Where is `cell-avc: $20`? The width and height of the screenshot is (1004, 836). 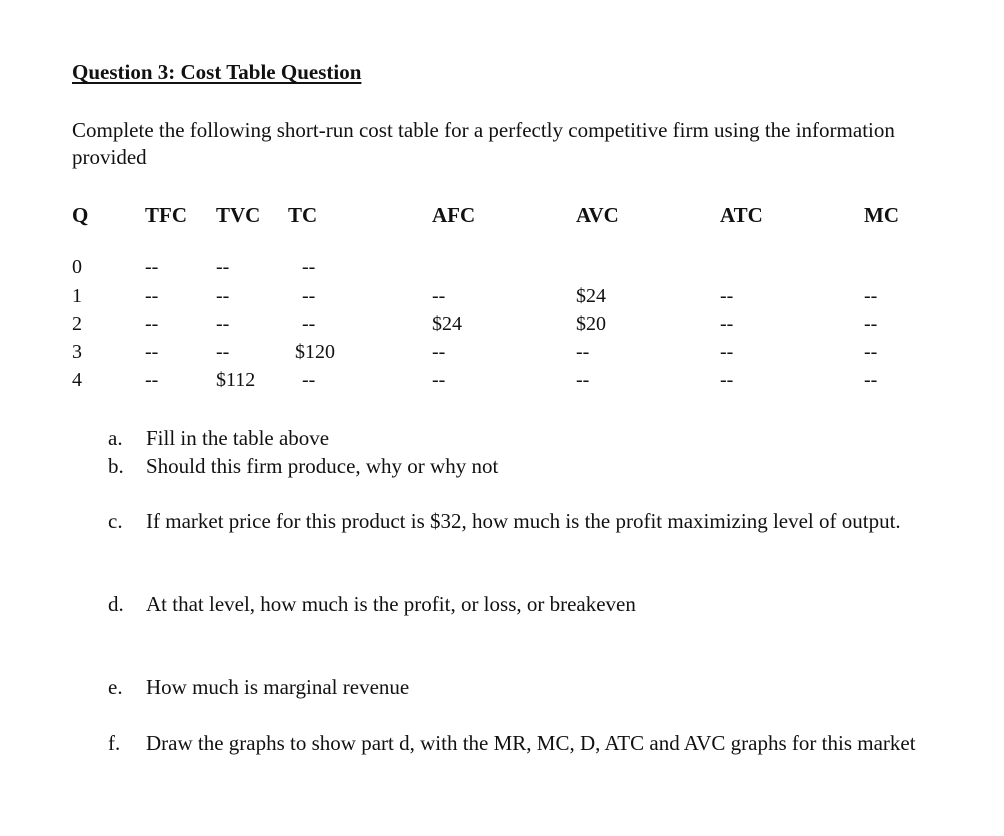 cell-avc: $20 is located at coordinates (591, 324).